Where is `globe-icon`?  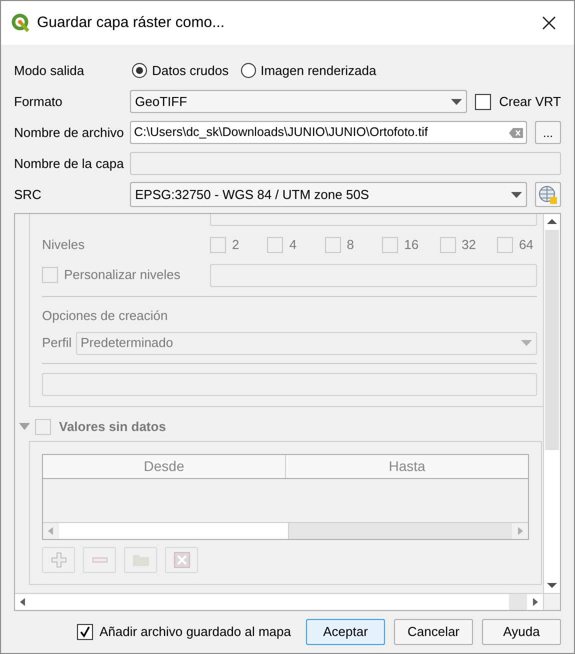 globe-icon is located at coordinates (548, 194).